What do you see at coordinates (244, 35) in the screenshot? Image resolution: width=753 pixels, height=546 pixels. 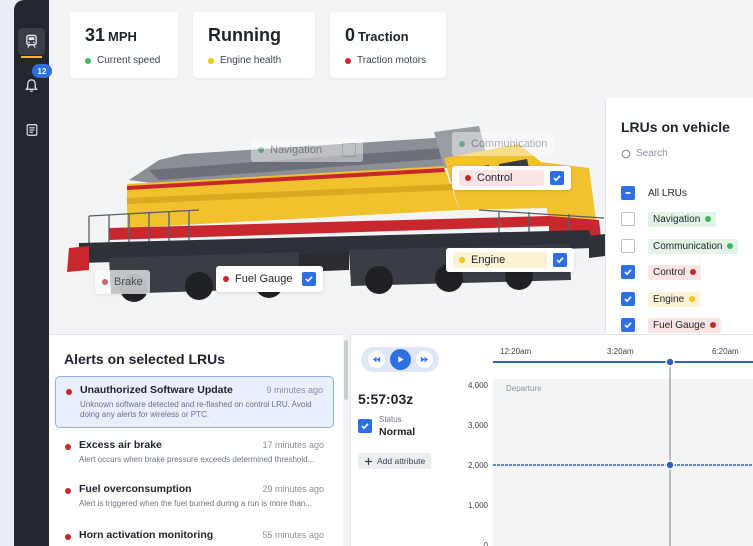 I see `engine-health-value: Running` at bounding box center [244, 35].